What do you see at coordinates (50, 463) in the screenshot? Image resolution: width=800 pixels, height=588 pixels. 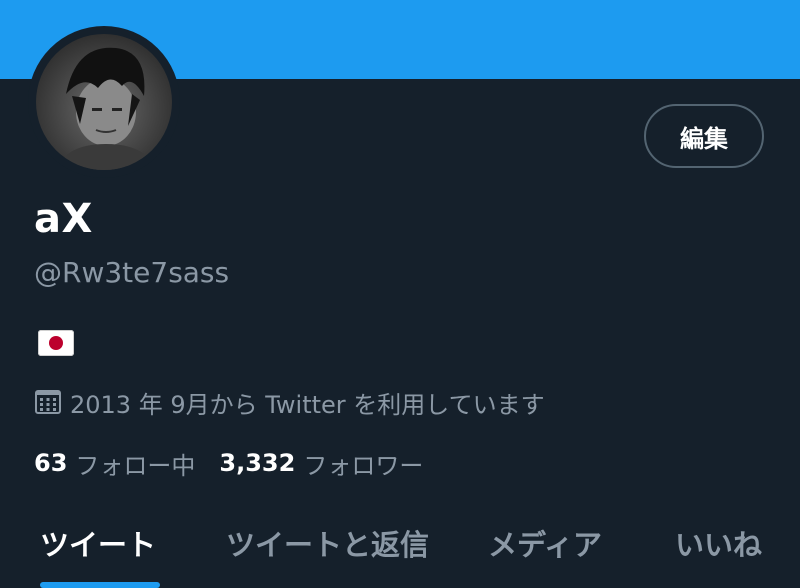 I see `following-count: 63` at bounding box center [50, 463].